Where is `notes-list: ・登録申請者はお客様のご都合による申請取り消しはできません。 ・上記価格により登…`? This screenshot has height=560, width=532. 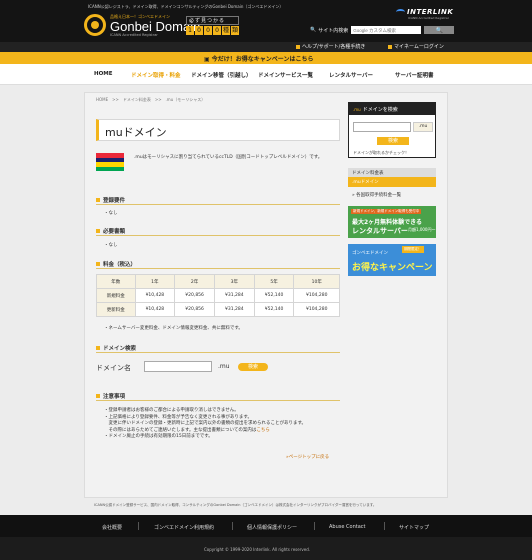
notes-list: ・登録申請者はお客様のご都合による申請取り消しはできません。 ・上記価格により登… is located at coordinates (205, 424).